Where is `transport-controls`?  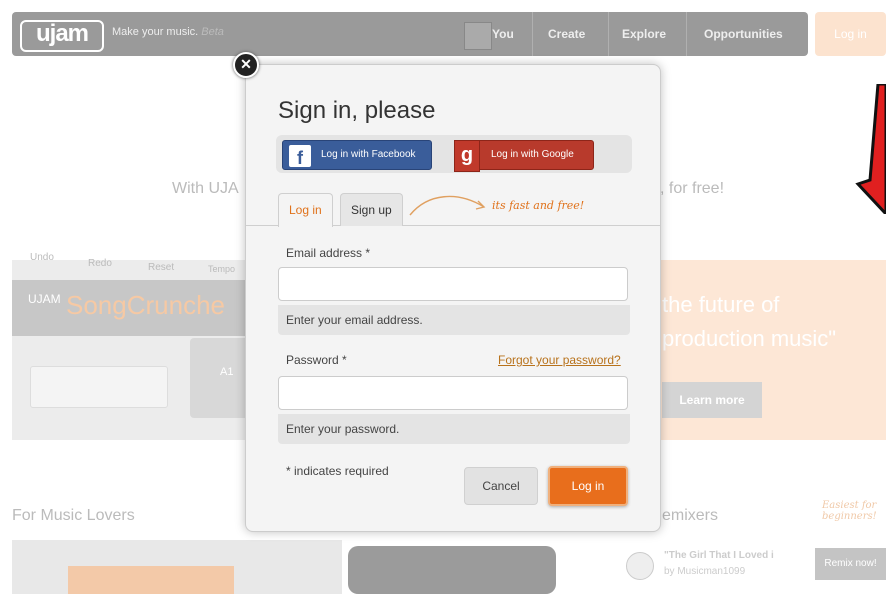
transport-controls is located at coordinates (99, 387).